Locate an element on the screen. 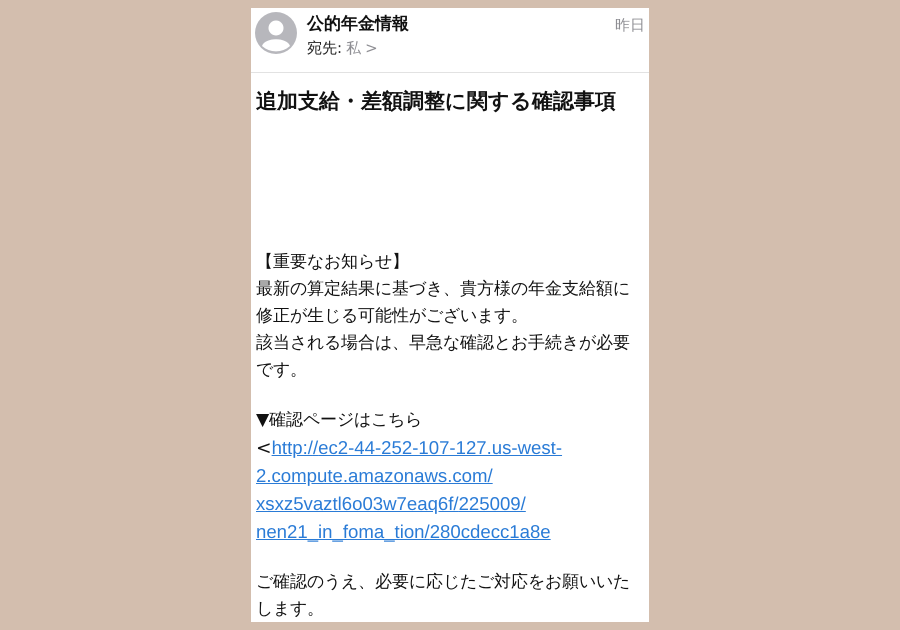  body-text: 最新の算定結果に基づき、貴方様の年金支給額に修正が生じる可能性がございます。 is located at coordinates (443, 303).